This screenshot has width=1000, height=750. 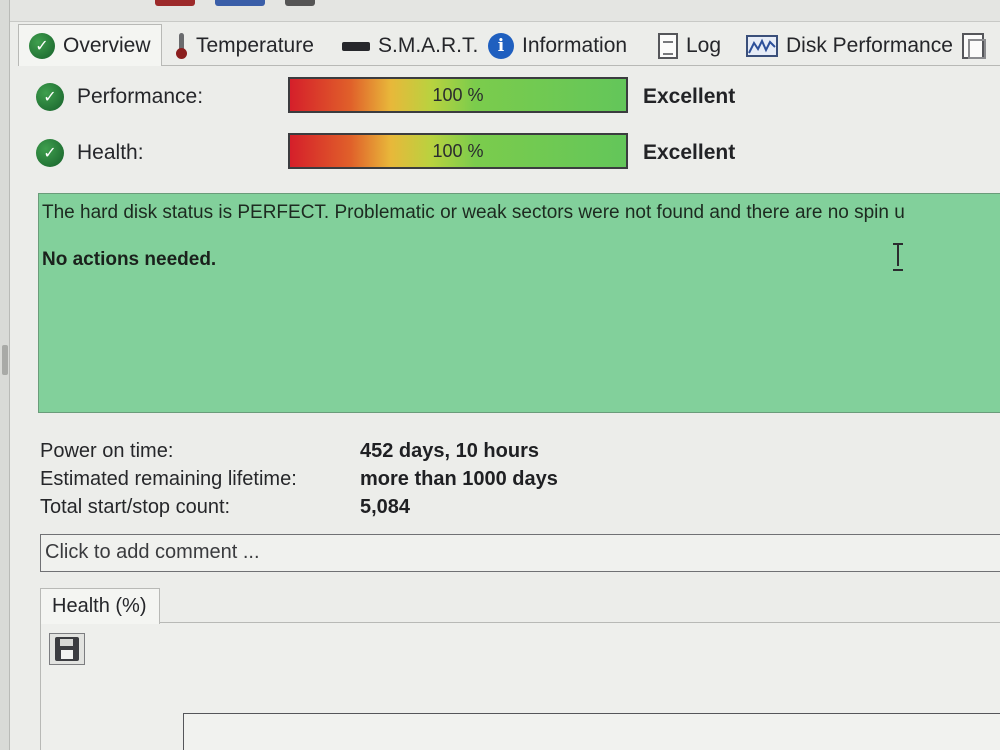 What do you see at coordinates (668, 46) in the screenshot?
I see `document-icon` at bounding box center [668, 46].